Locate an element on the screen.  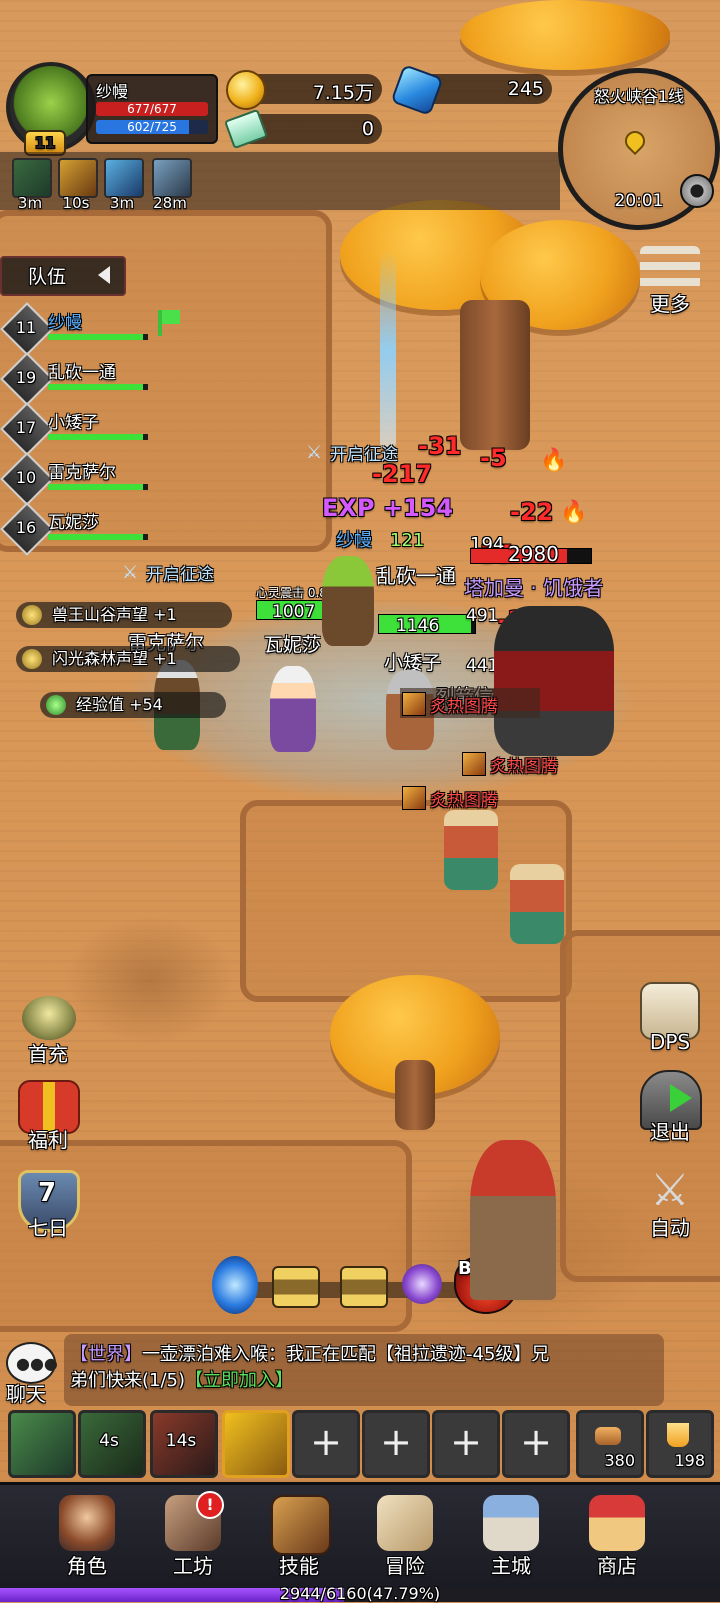
leaf-icon is located at coordinates (32, 178).